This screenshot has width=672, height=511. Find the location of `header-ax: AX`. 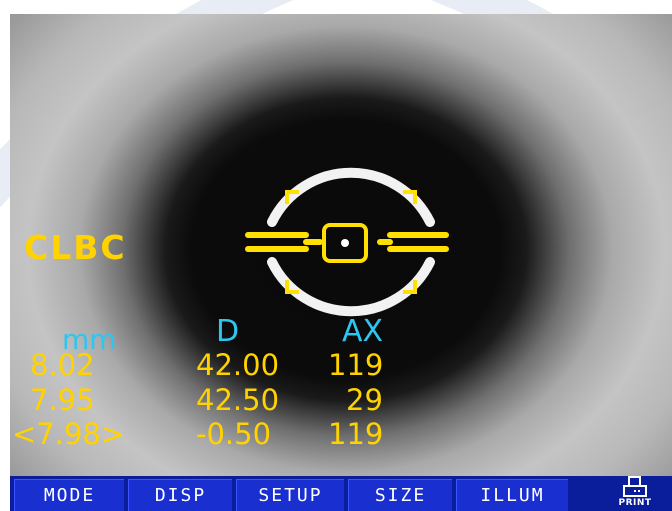

header-ax: AX is located at coordinates (363, 331).